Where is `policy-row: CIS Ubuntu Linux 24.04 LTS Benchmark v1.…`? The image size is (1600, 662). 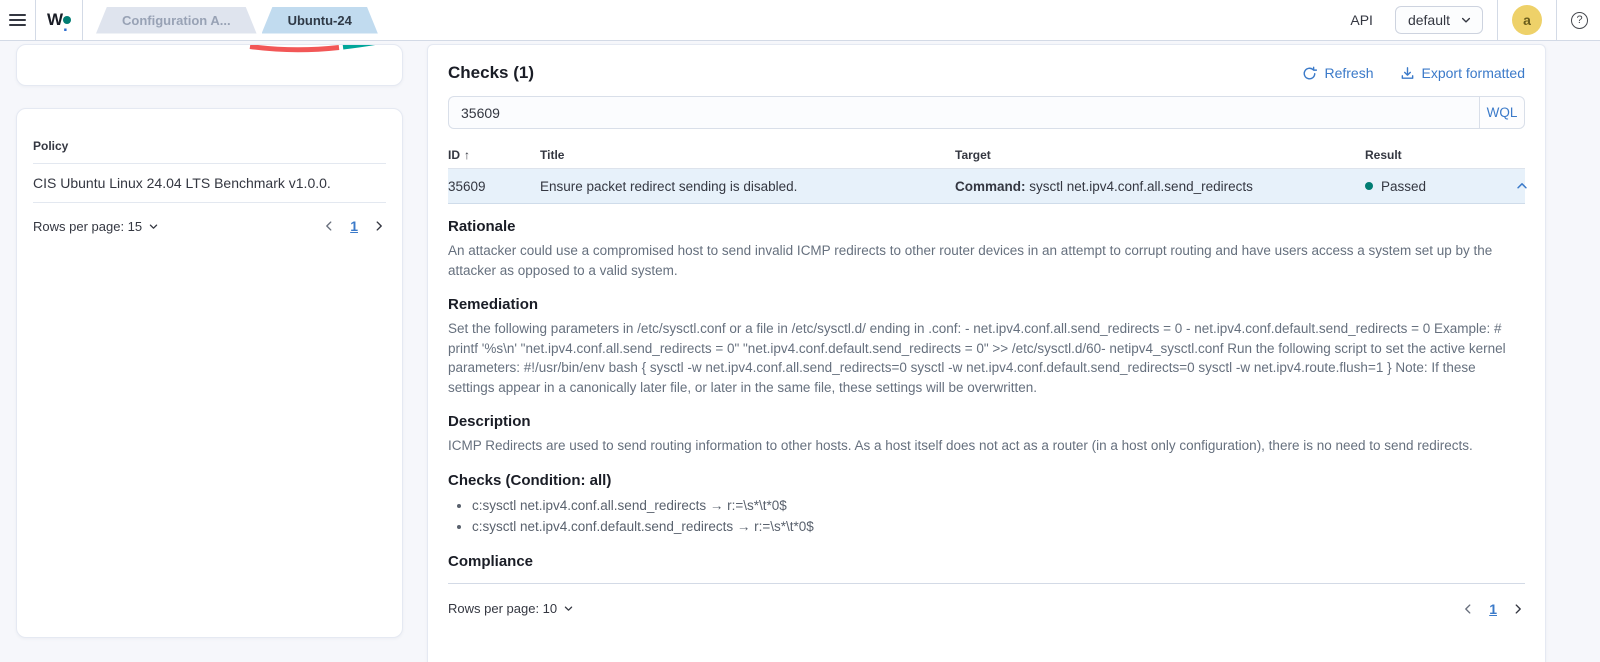
policy-row: CIS Ubuntu Linux 24.04 LTS Benchmark v1.… is located at coordinates (209, 183).